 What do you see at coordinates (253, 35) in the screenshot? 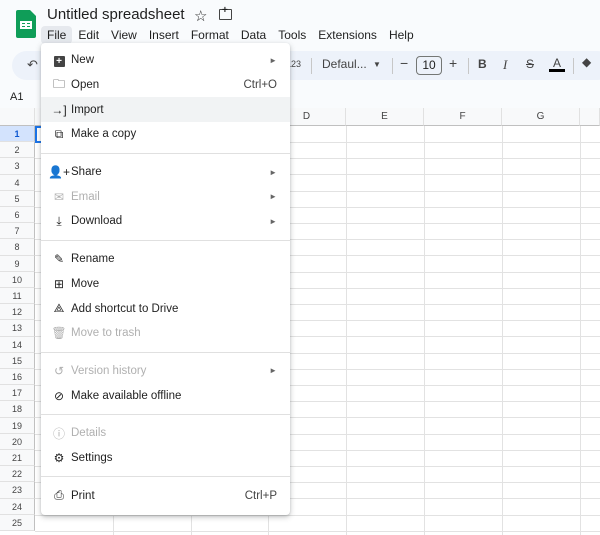
I see `menu-data: Data` at bounding box center [253, 35].